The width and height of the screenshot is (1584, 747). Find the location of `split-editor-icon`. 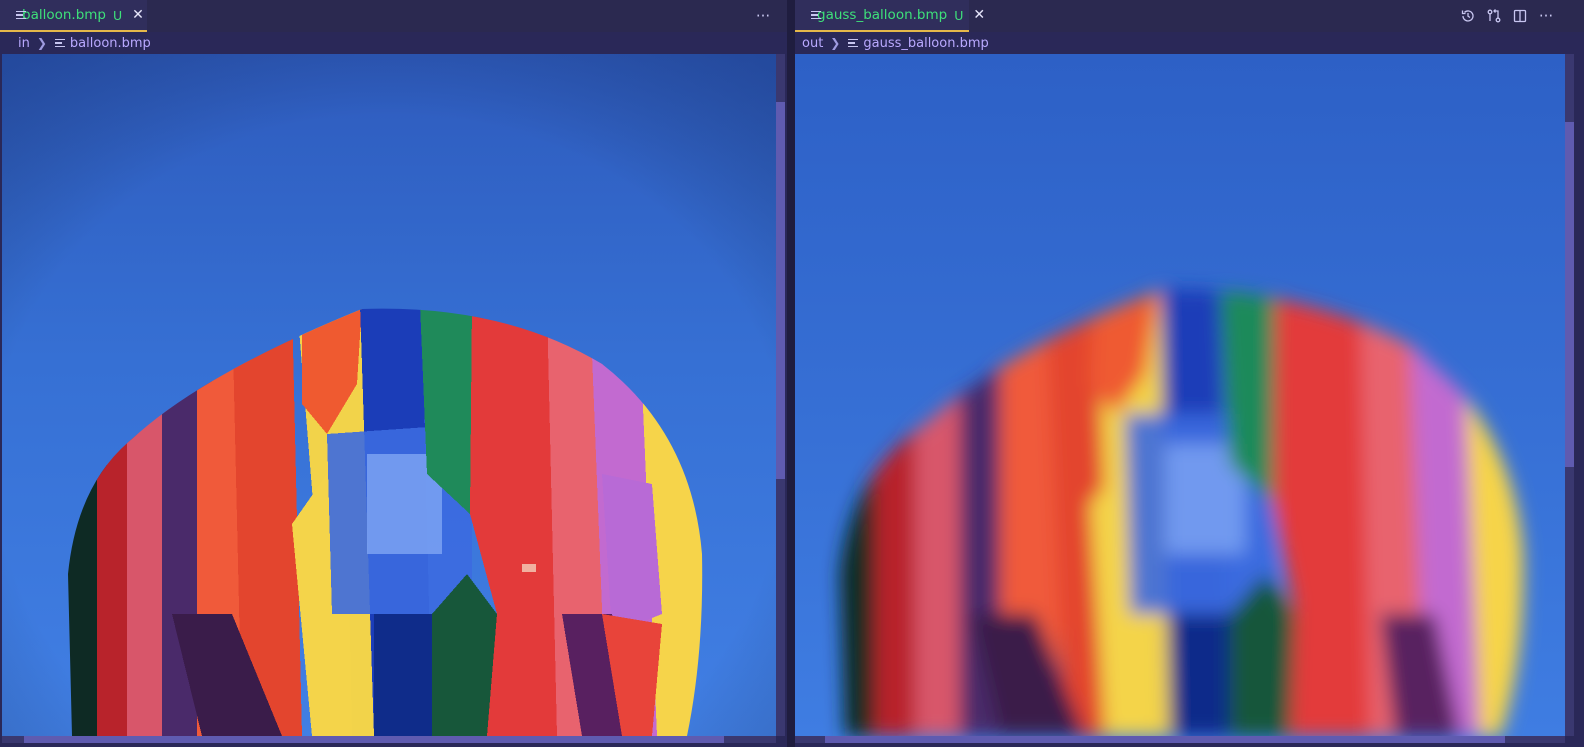

split-editor-icon is located at coordinates (1520, 16).